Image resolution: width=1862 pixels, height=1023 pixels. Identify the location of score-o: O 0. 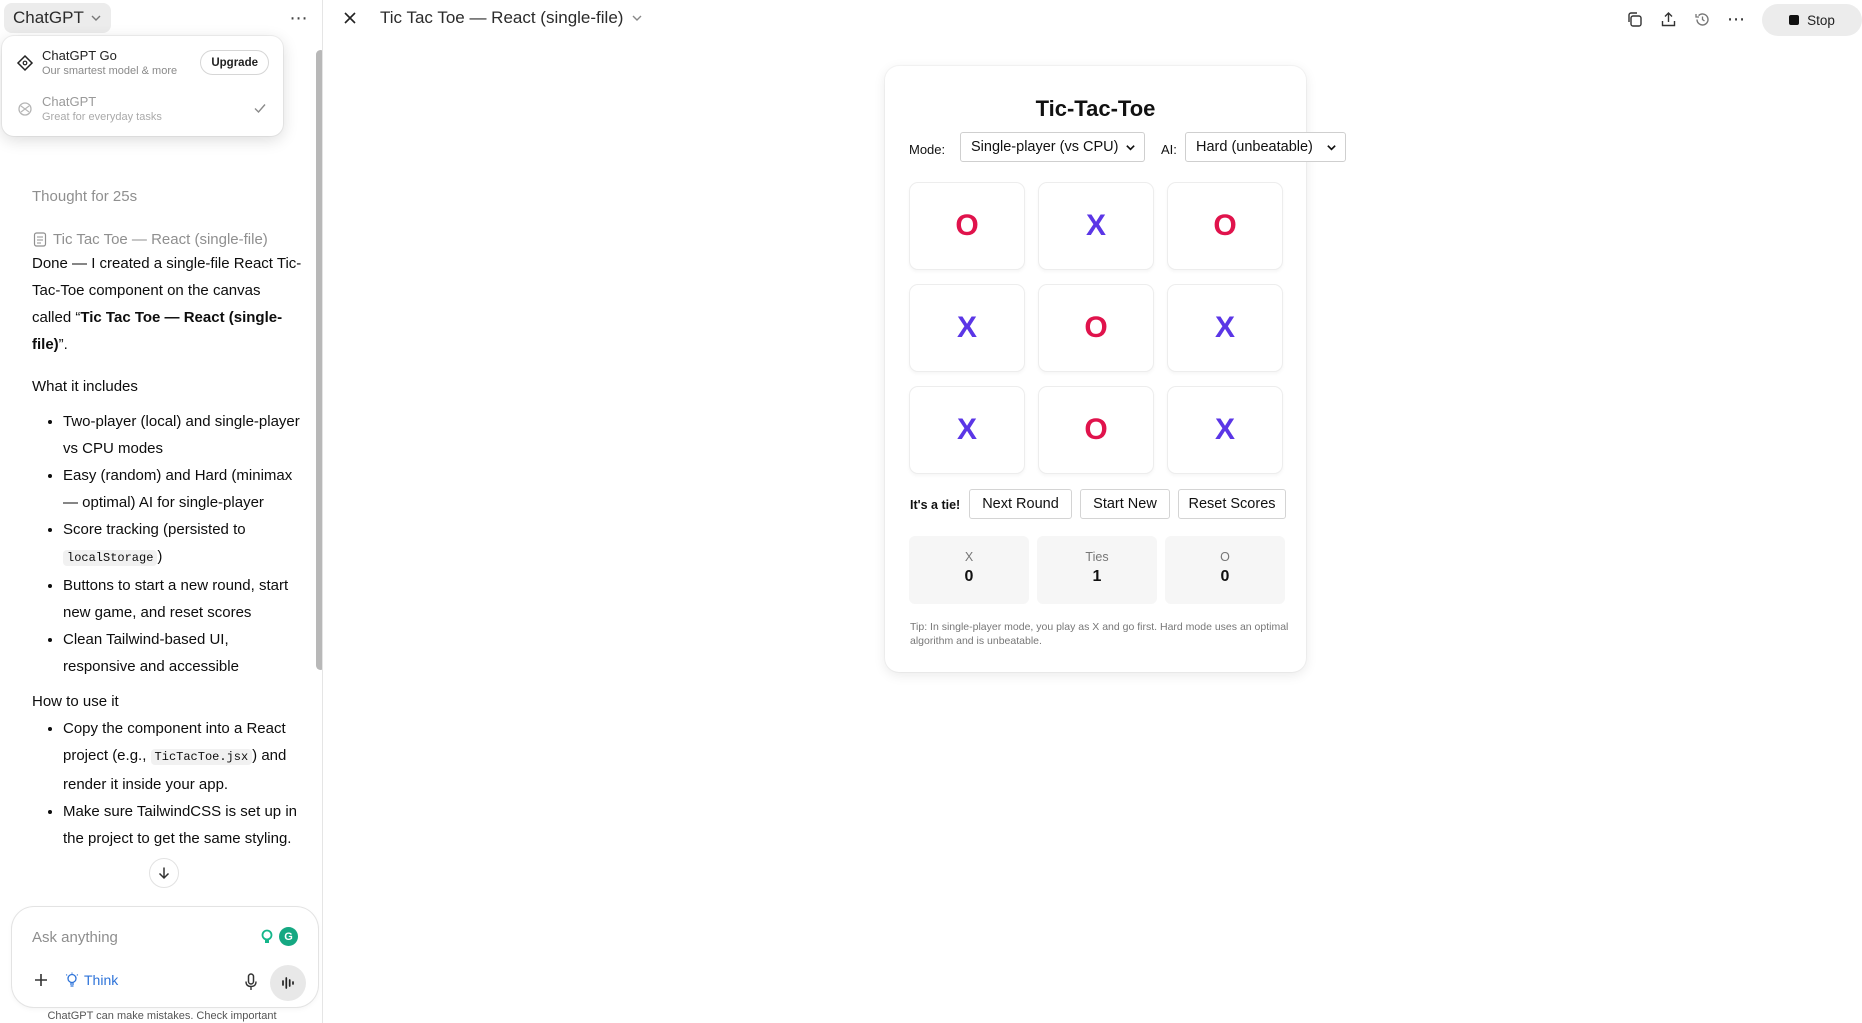
(1225, 570).